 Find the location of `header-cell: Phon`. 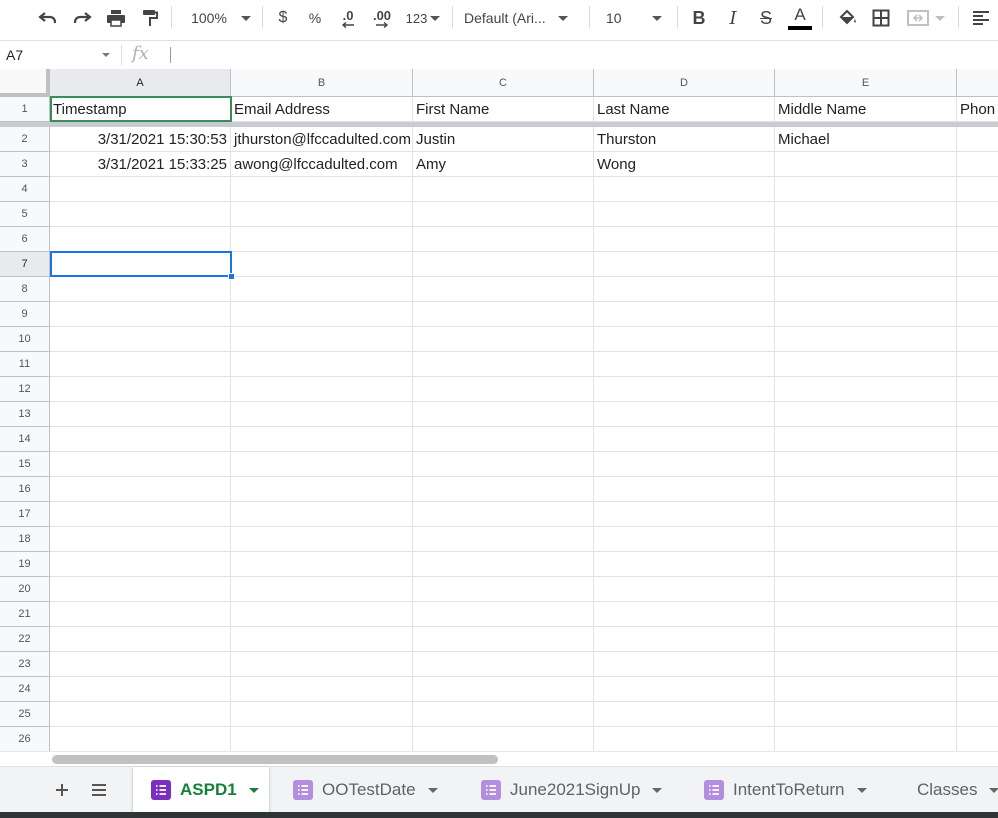

header-cell: Phon is located at coordinates (977, 109).